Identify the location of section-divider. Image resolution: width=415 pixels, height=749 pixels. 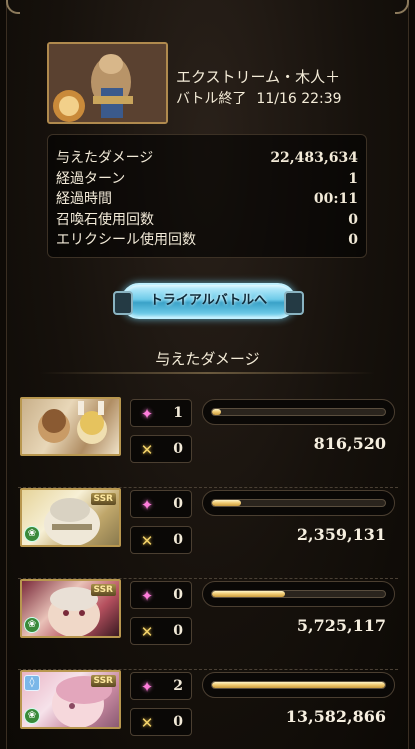
(207, 373).